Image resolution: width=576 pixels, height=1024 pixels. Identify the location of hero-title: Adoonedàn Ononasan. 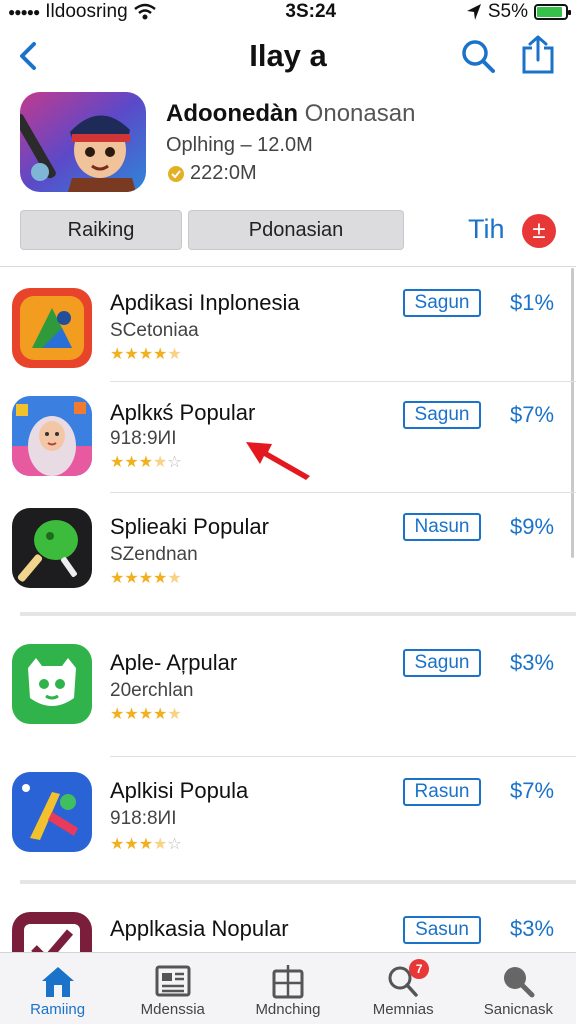
(290, 114).